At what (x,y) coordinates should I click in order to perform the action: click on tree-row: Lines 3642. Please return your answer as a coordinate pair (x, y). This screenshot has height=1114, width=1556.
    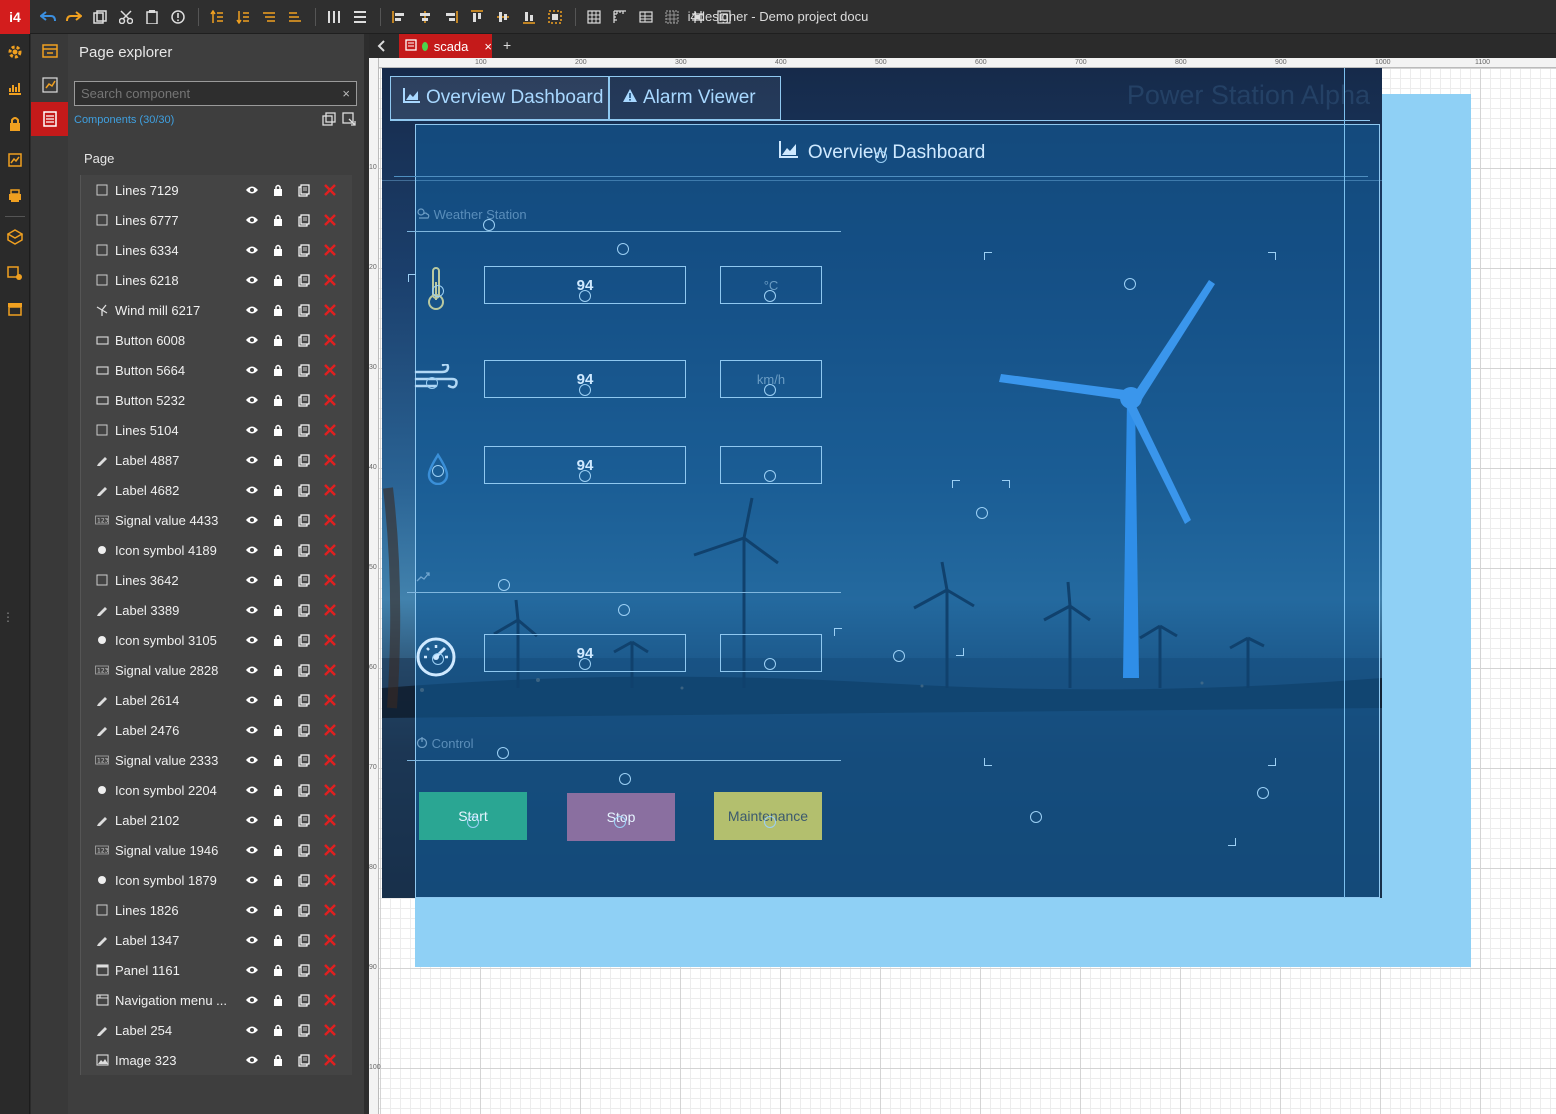
    Looking at the image, I should click on (216, 580).